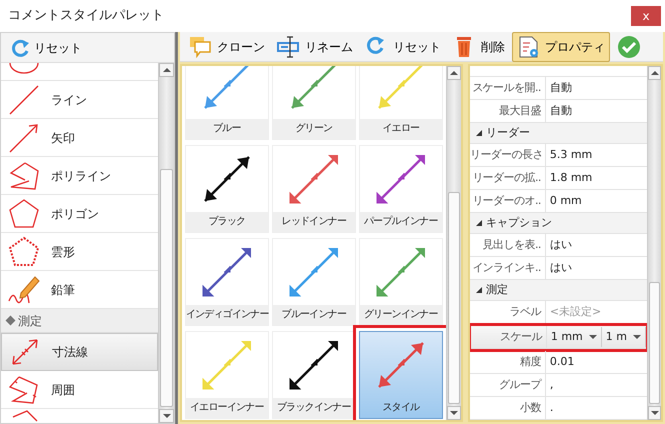  Describe the element at coordinates (314, 103) in the screenshot. I see `style-tile: グリーン` at that location.